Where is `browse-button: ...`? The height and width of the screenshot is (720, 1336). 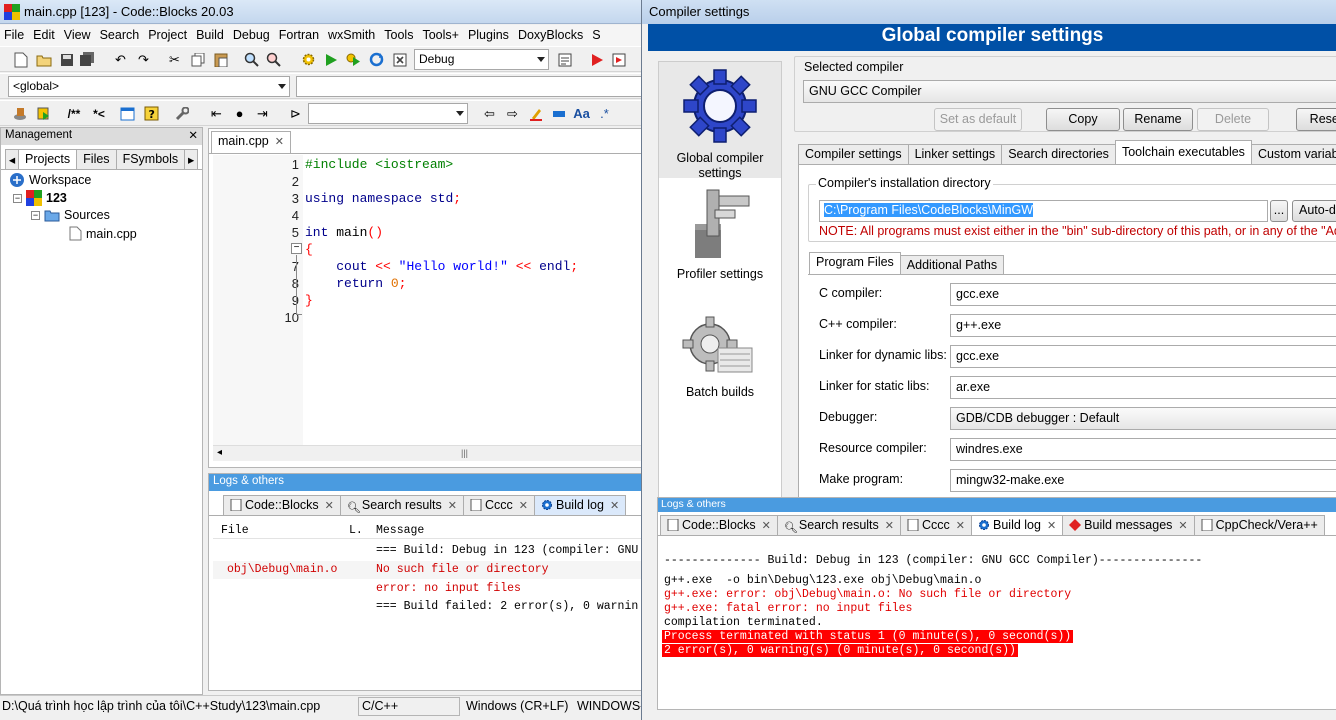 browse-button: ... is located at coordinates (1279, 211).